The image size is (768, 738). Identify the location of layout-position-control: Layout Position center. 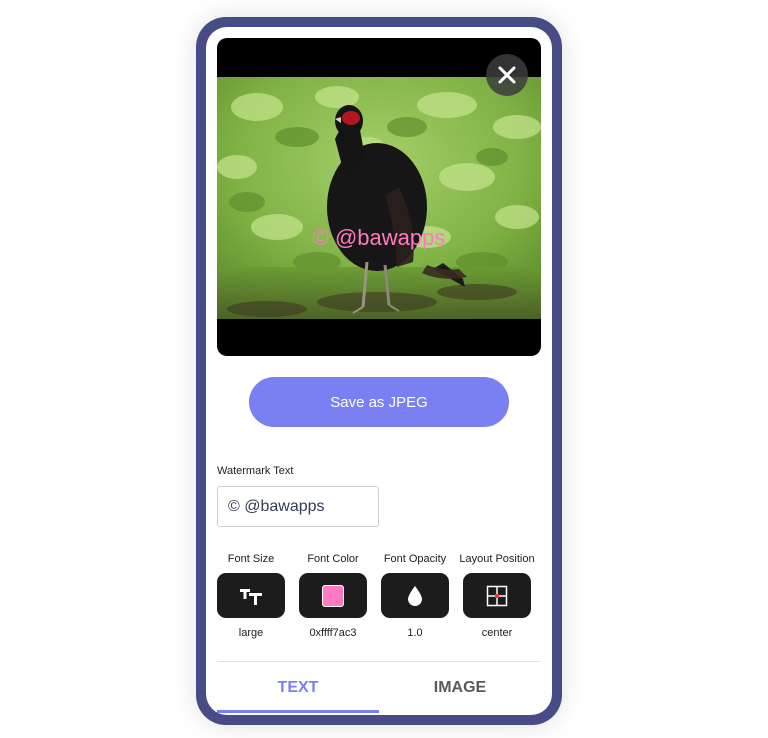
(497, 595).